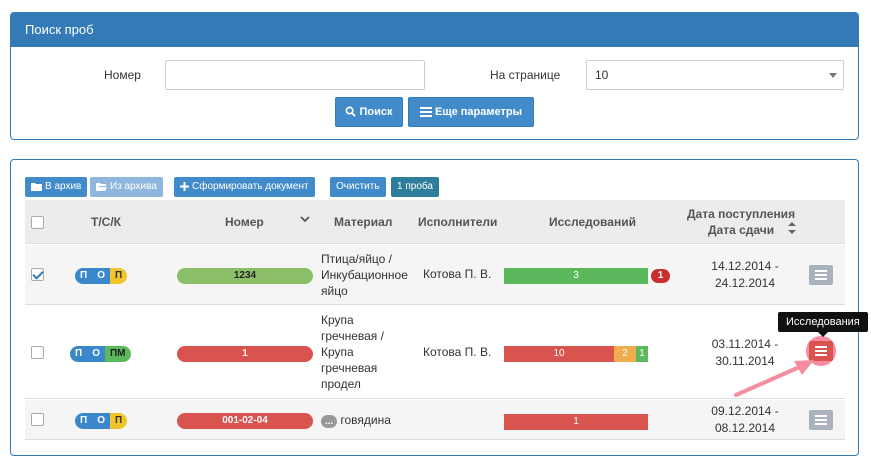 The image size is (871, 471). What do you see at coordinates (117, 354) in the screenshot?
I see `tcs-k: ПМ` at bounding box center [117, 354].